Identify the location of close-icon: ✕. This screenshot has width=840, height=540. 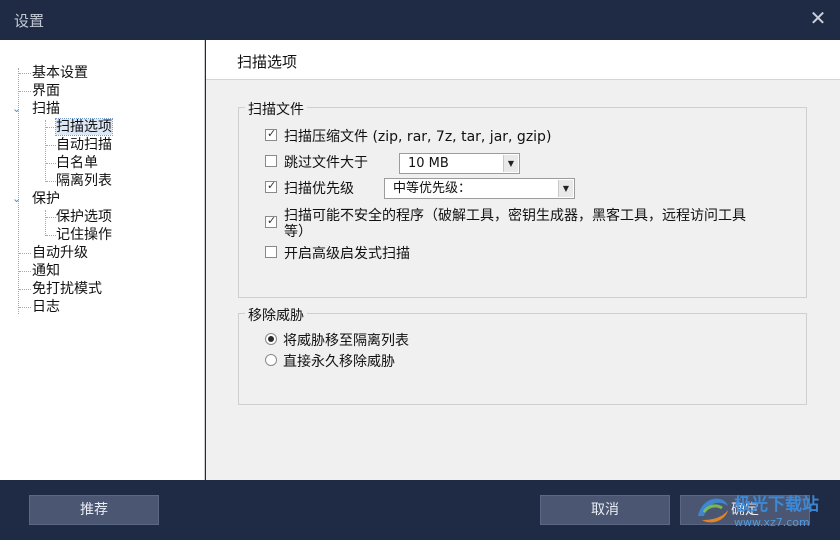
(818, 18).